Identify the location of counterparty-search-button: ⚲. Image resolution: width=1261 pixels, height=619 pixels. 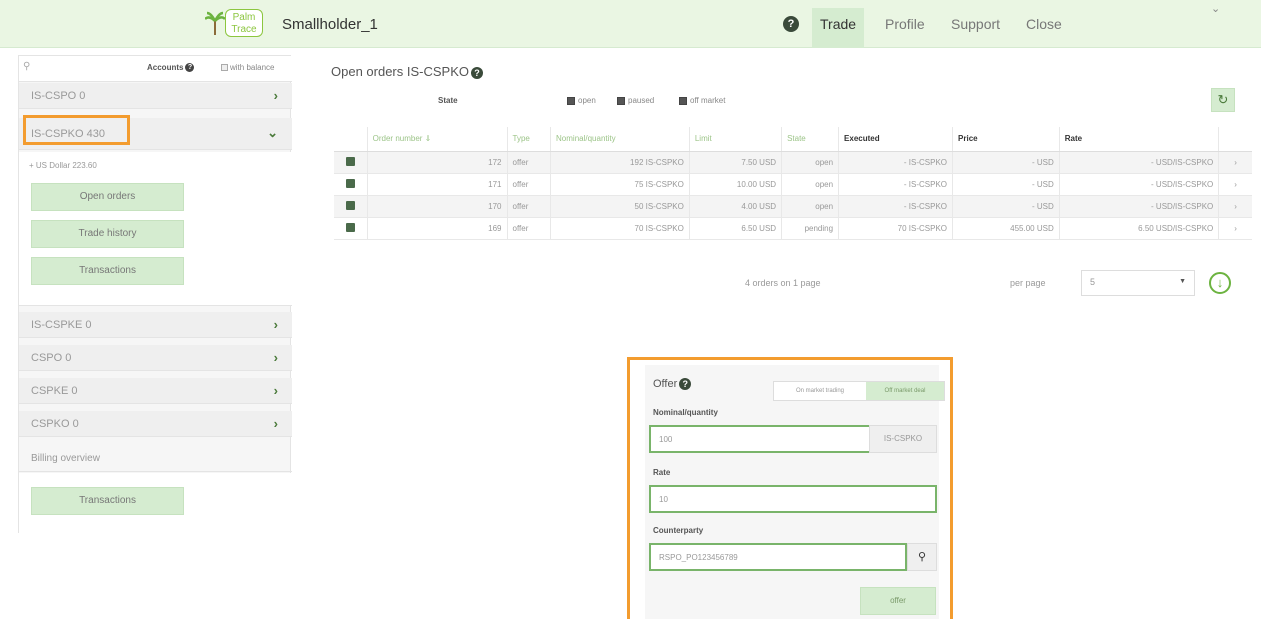
(922, 557).